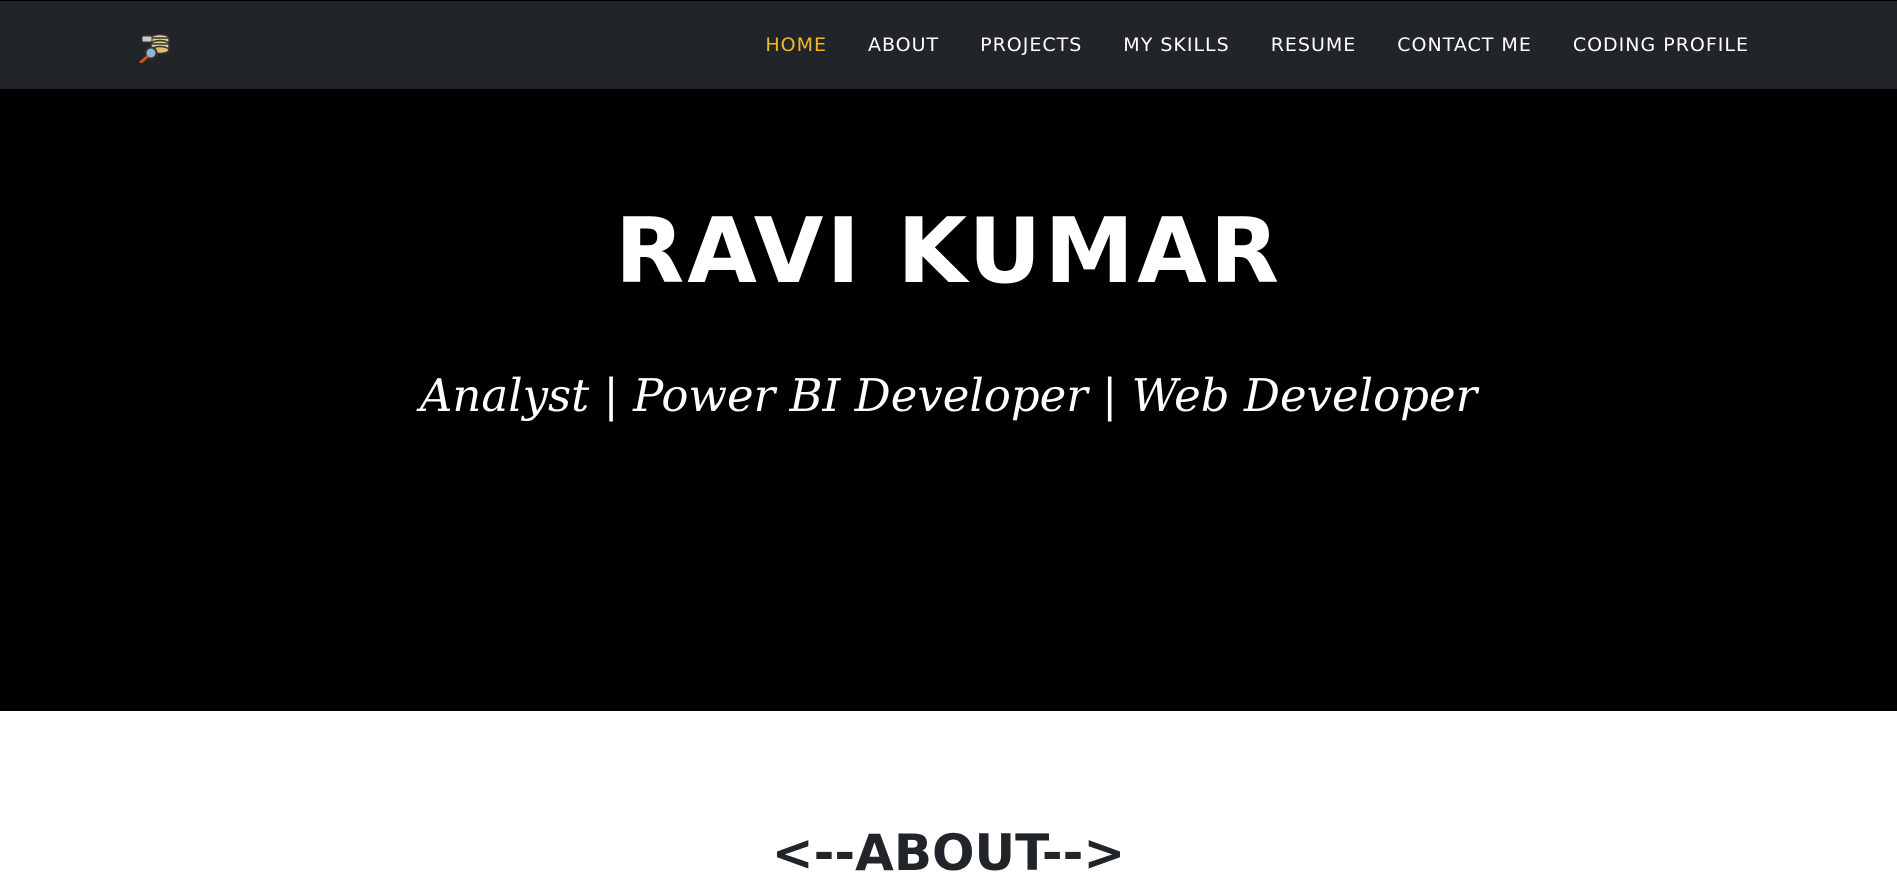  I want to click on nav-skills-link: MY SKILLS, so click(1176, 45).